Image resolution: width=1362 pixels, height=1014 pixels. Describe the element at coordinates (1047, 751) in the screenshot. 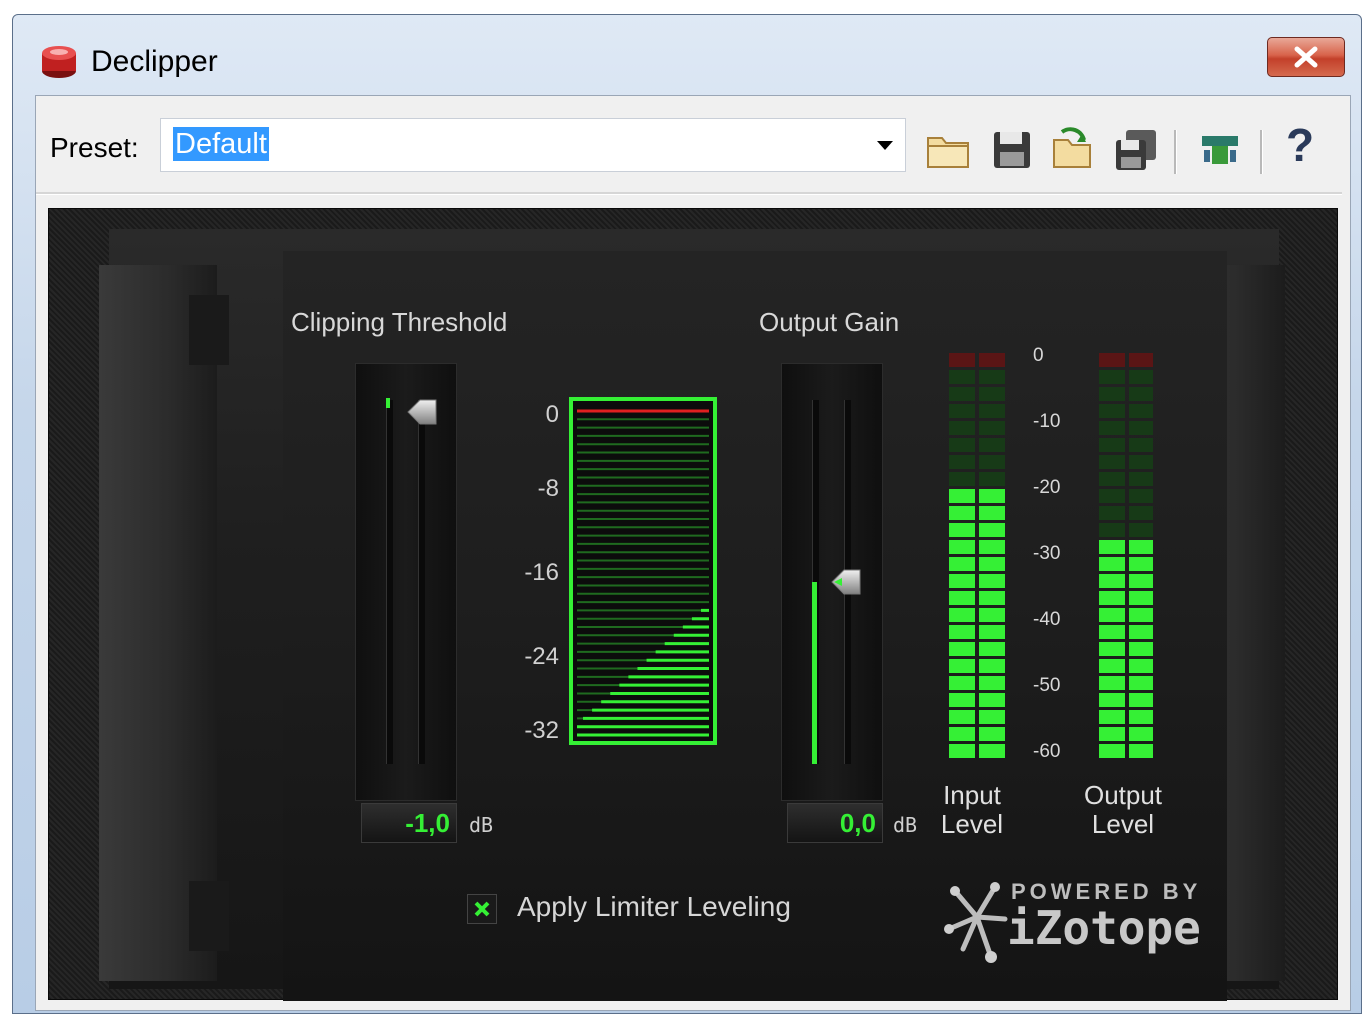

I see `meter-scale-tick: -60` at that location.